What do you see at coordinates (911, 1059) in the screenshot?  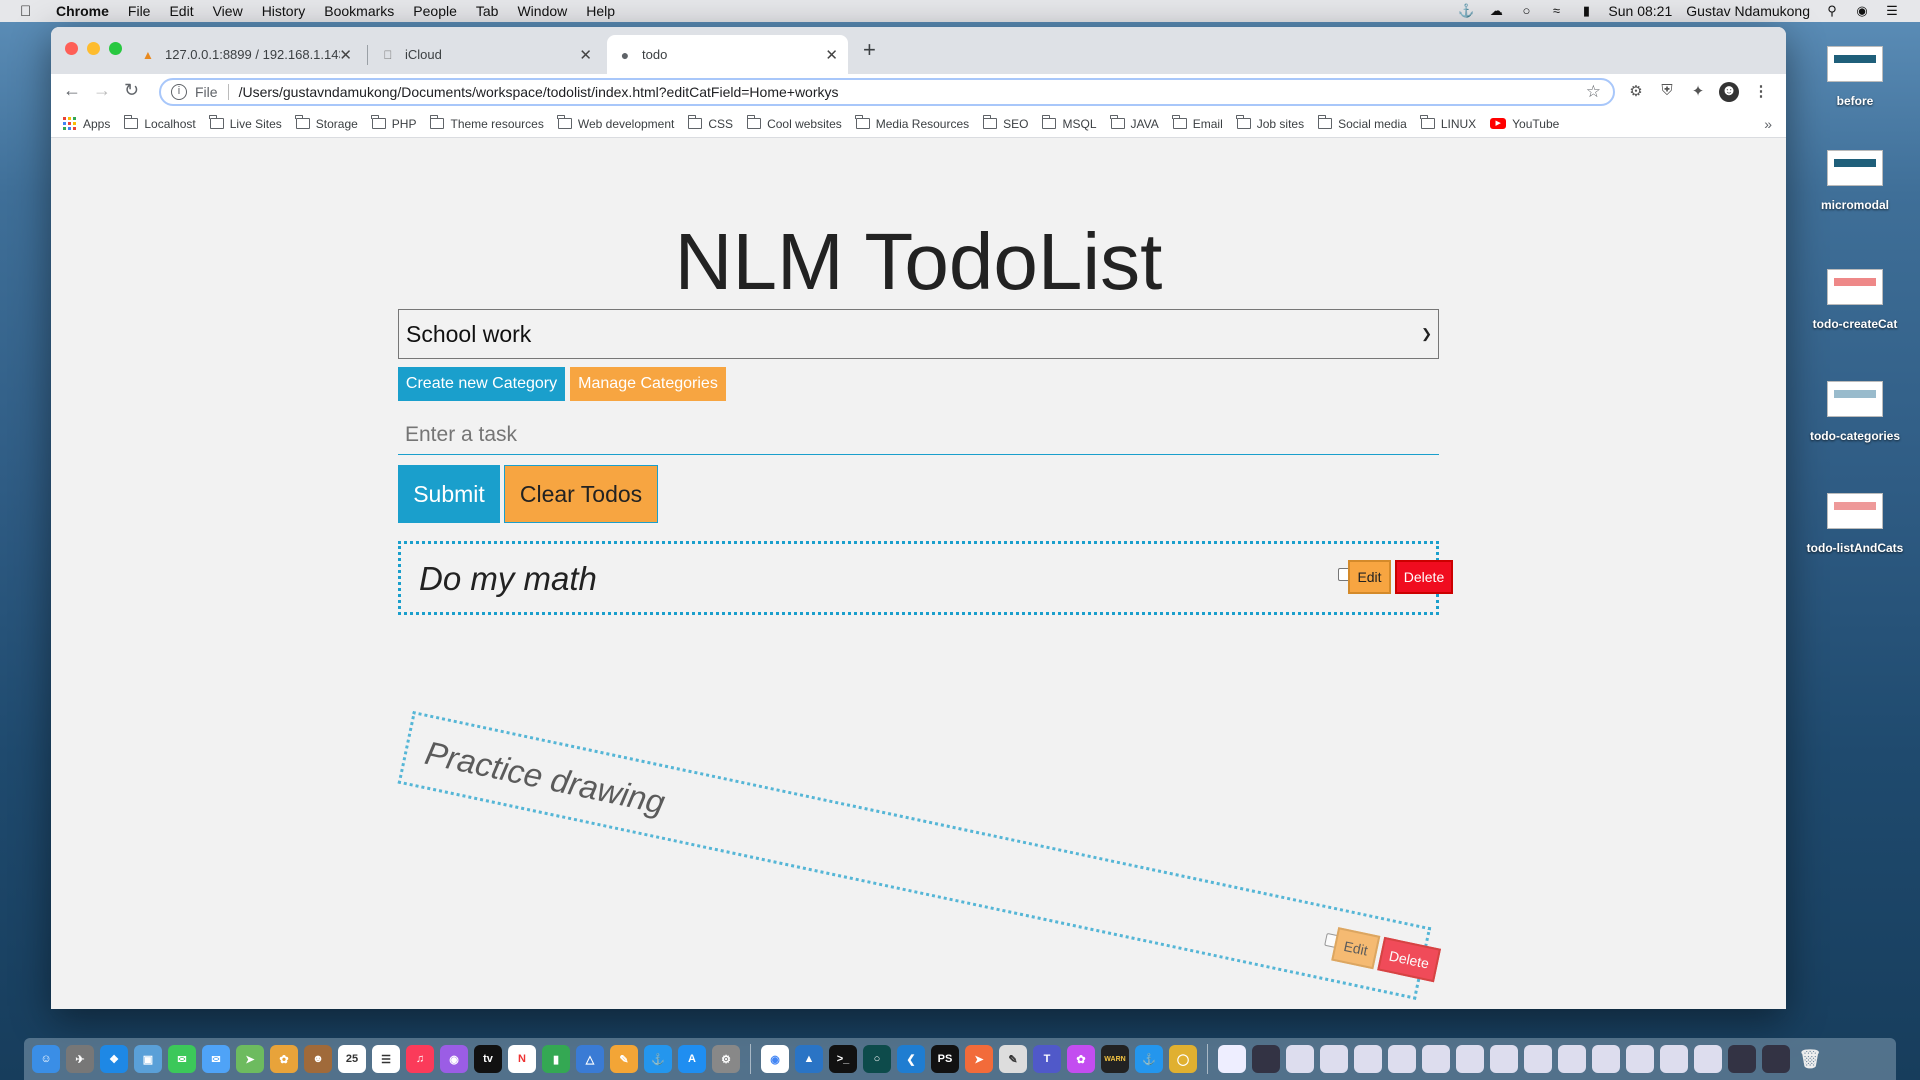 I see `vscode-icon: ❮` at bounding box center [911, 1059].